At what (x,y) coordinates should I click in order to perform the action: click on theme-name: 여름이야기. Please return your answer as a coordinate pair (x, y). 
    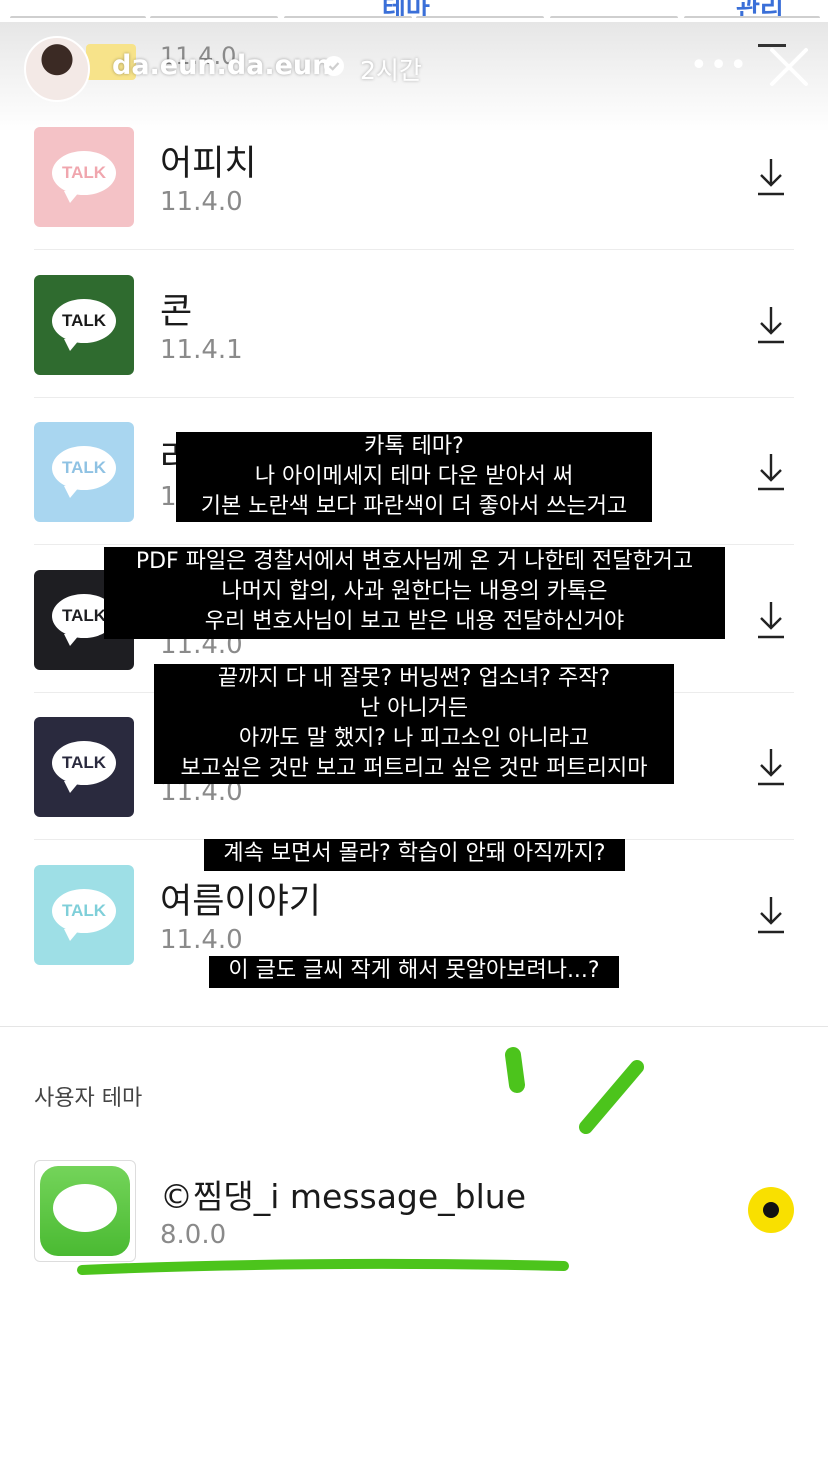
    Looking at the image, I should click on (241, 902).